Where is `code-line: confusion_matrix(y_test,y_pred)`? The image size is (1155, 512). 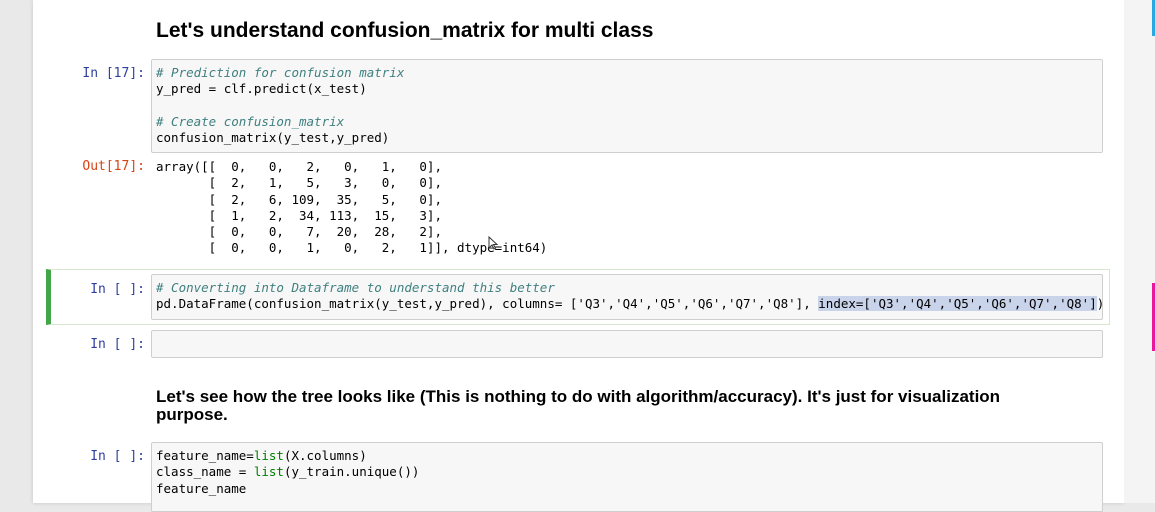
code-line: confusion_matrix(y_test,y_pred) is located at coordinates (273, 138).